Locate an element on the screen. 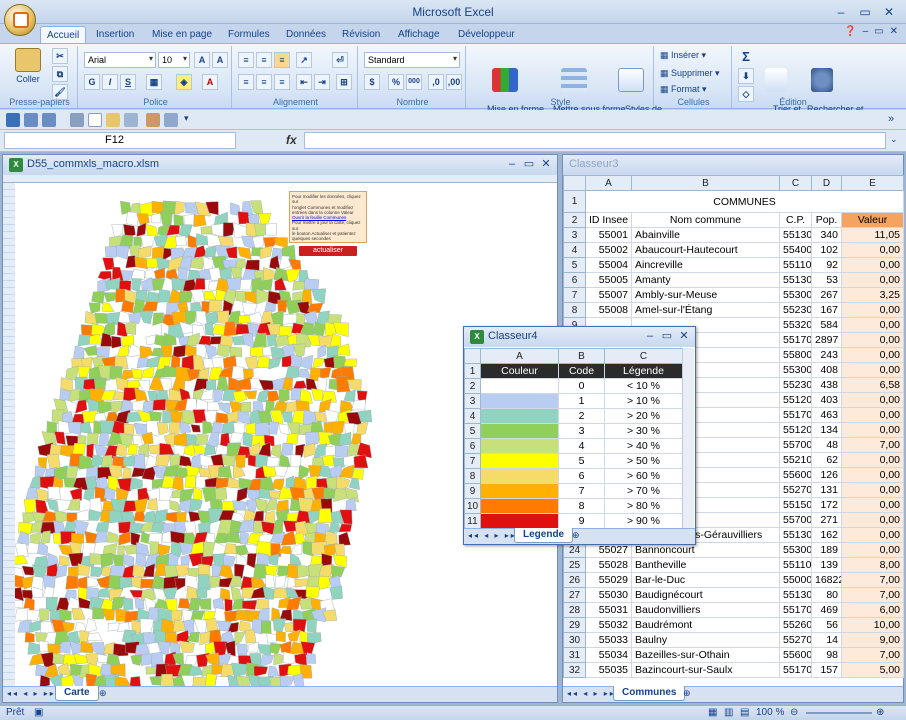  cp-cell: 55120 is located at coordinates (795, 400).